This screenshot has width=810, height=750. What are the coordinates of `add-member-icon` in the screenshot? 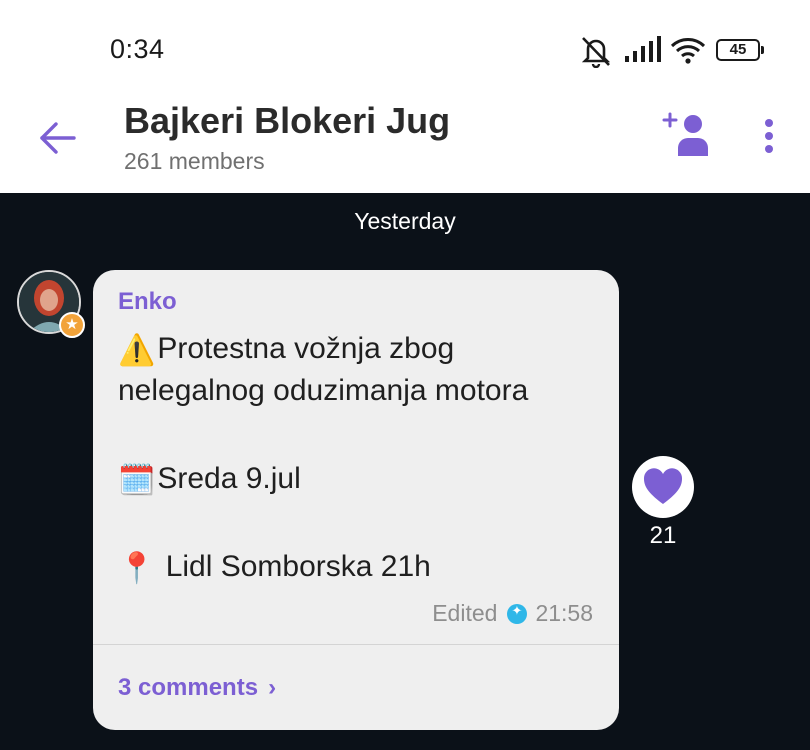 It's located at (685, 134).